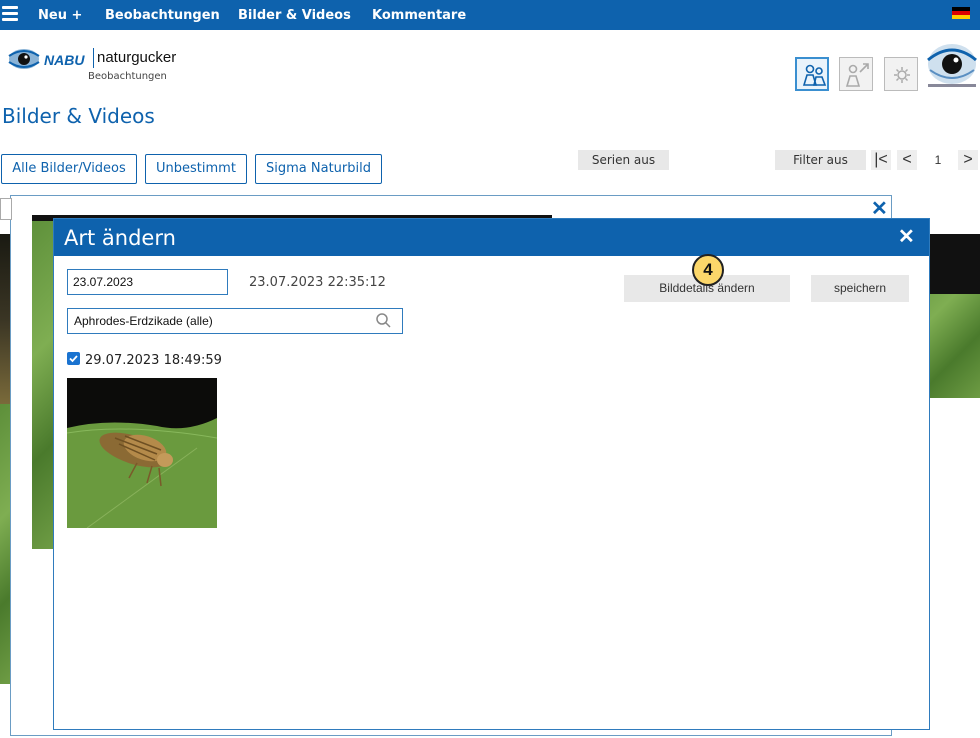 The height and width of the screenshot is (738, 980). I want to click on species-search-input: Aphrodes-Erdzikade (alle), so click(235, 321).